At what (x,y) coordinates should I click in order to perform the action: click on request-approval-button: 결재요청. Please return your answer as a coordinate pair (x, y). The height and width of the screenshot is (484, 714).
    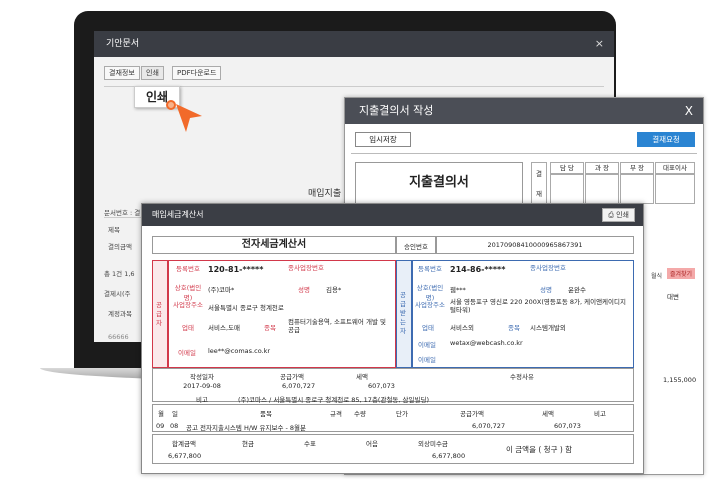
    Looking at the image, I should click on (666, 139).